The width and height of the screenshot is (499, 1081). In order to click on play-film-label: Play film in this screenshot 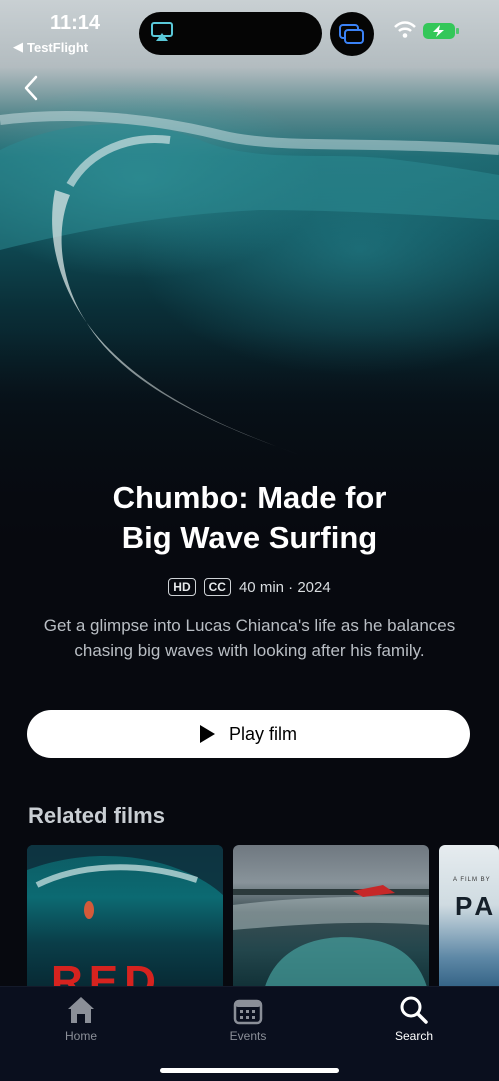, I will do `click(262, 733)`.